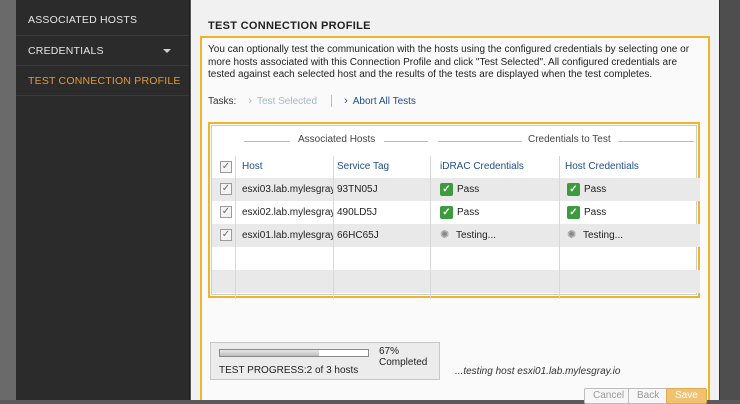 The image size is (740, 404). I want to click on progress-bar-fill, so click(270, 353).